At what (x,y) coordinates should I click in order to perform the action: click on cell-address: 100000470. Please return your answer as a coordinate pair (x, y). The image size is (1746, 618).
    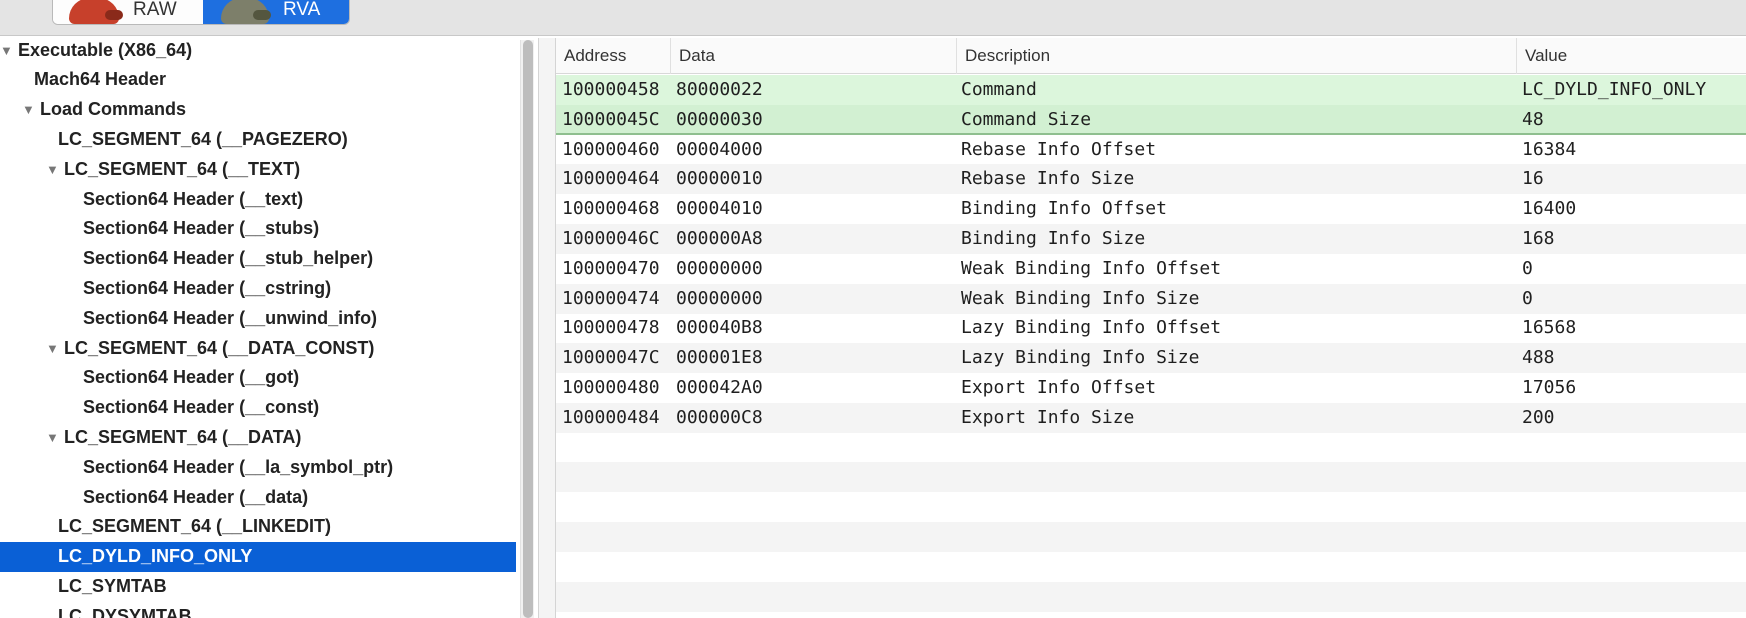
    Looking at the image, I should click on (611, 268).